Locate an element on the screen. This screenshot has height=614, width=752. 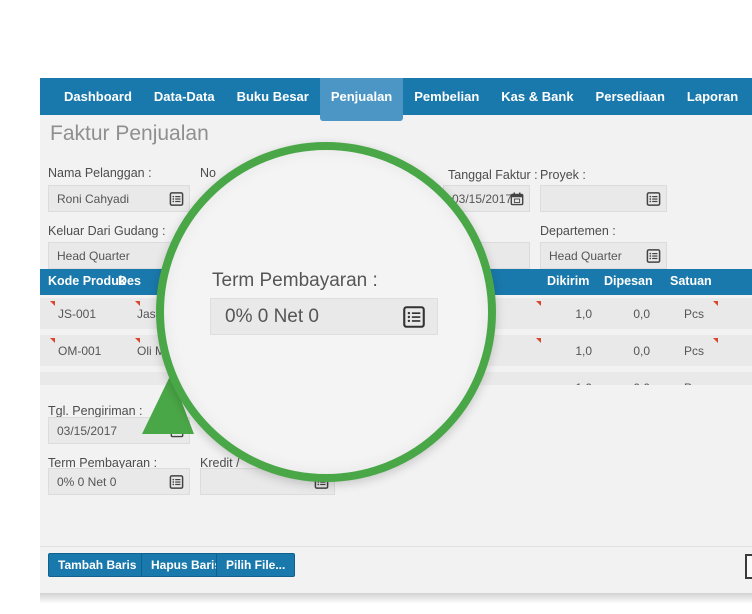
cell-kode: OM-001 is located at coordinates (79, 351).